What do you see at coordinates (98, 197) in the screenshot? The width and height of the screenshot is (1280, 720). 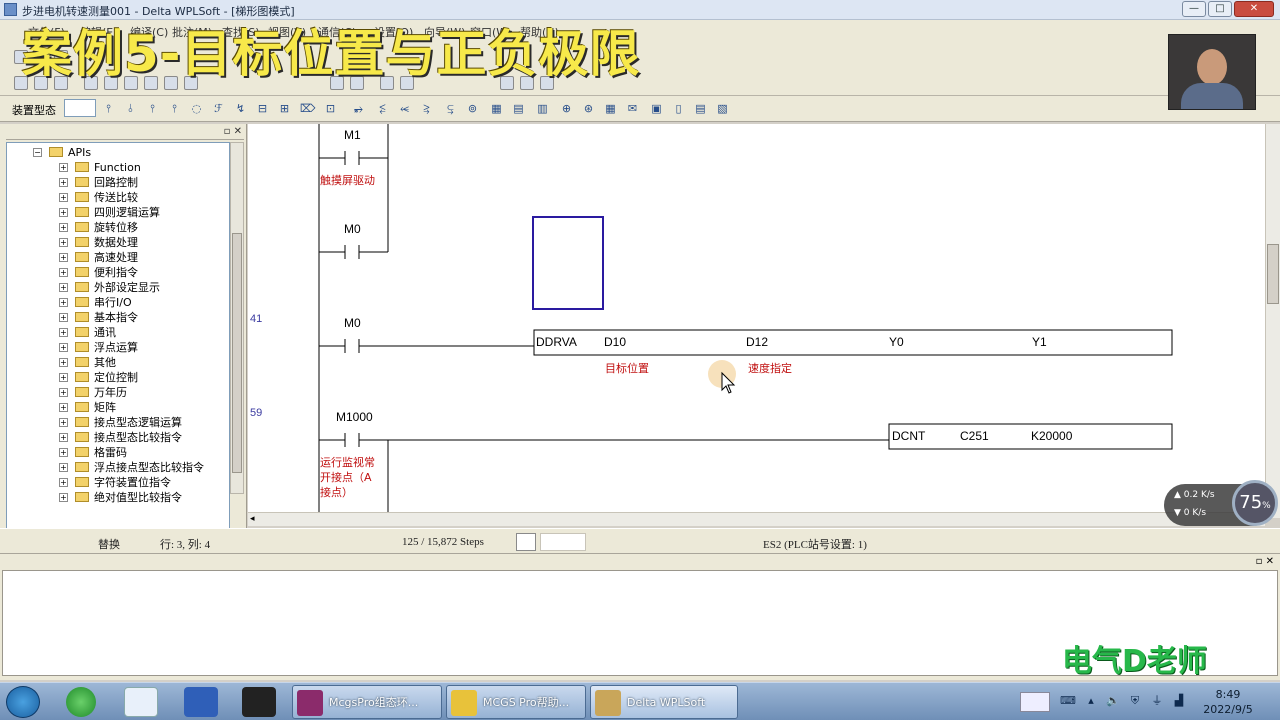 I see `tree-item: + 传送比较` at bounding box center [98, 197].